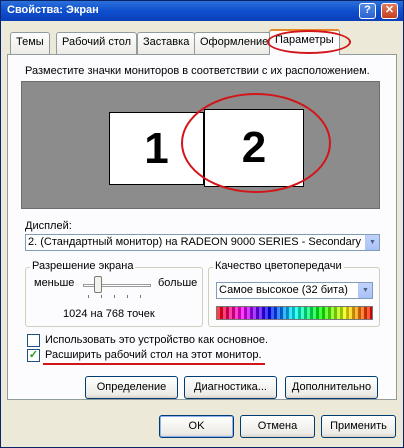 This screenshot has height=448, width=404. Describe the element at coordinates (33, 340) in the screenshot. I see `primary-device-checkbox` at that location.